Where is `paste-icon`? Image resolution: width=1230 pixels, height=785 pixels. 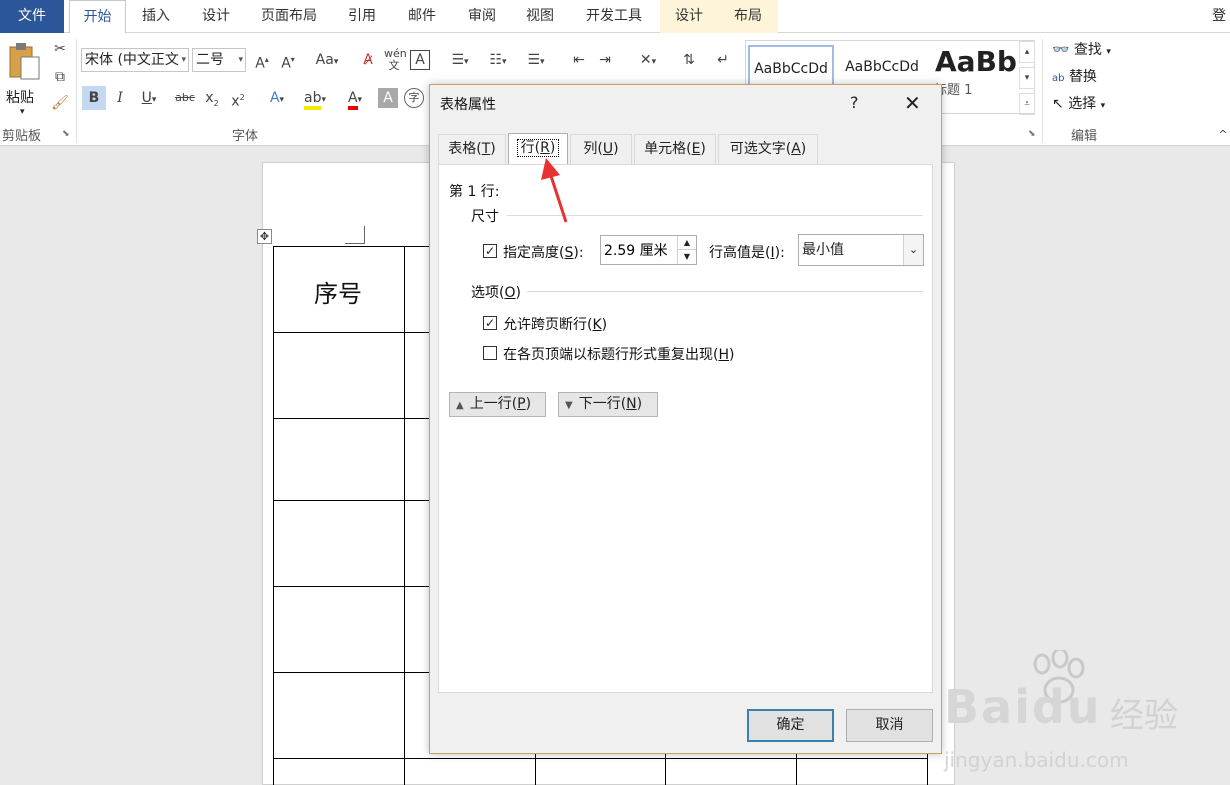 paste-icon is located at coordinates (24, 61).